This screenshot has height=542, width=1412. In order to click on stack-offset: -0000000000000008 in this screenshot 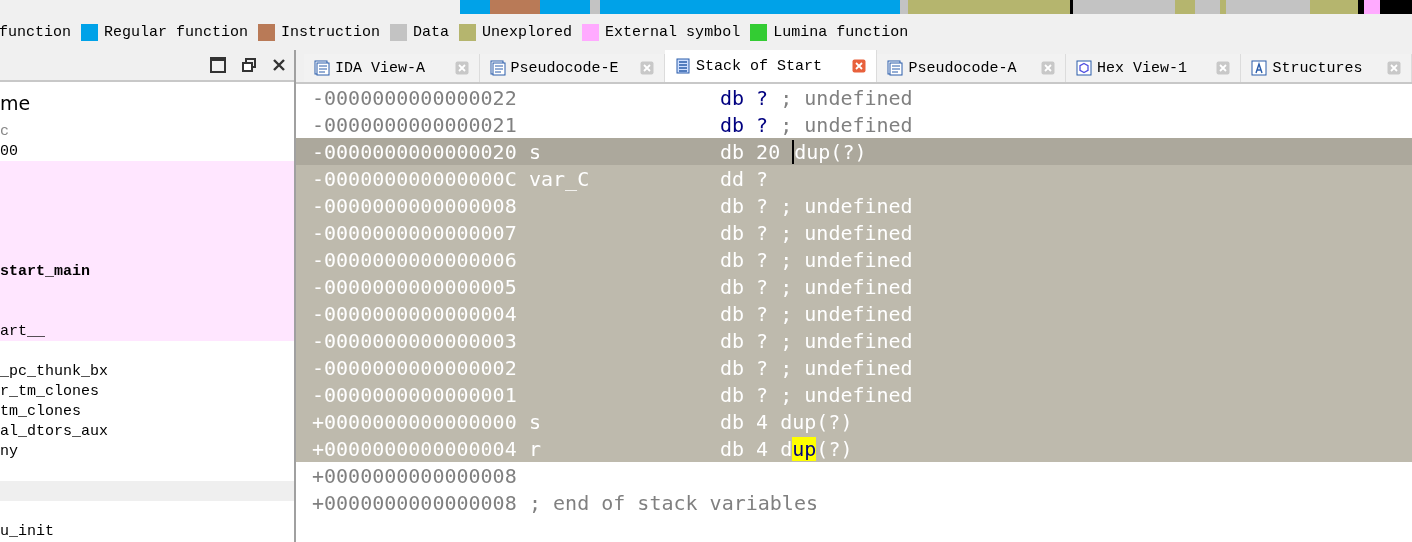, I will do `click(414, 205)`.